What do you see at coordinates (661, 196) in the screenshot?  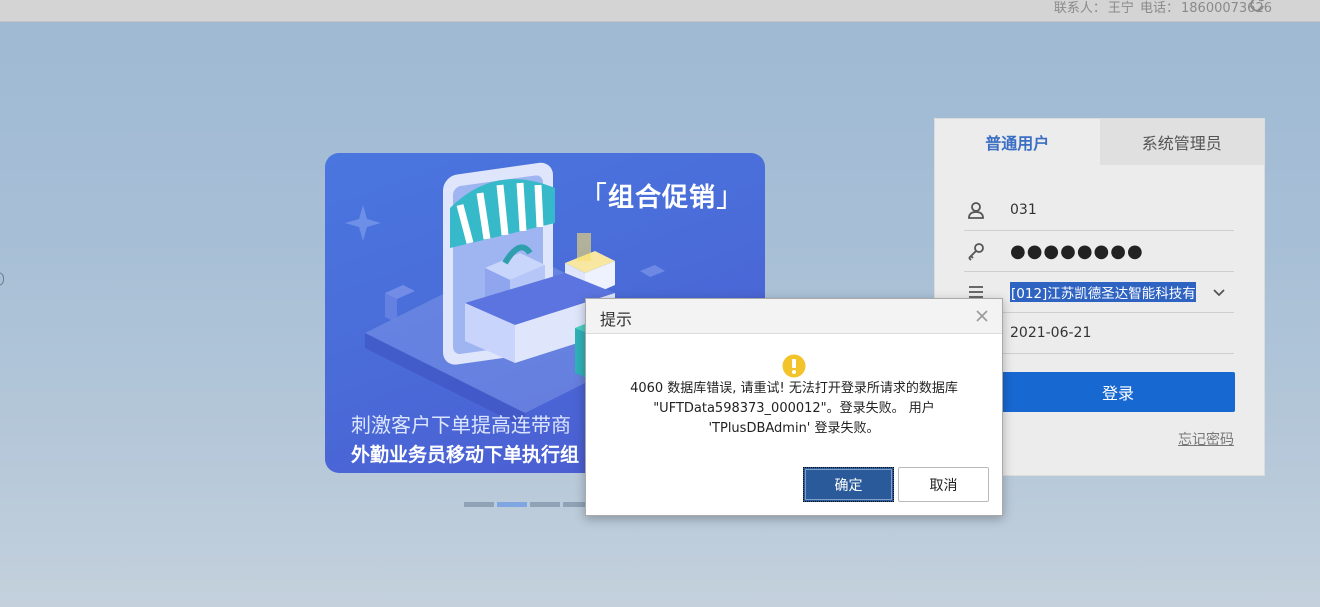 I see `banner-title: 「组合促销」` at bounding box center [661, 196].